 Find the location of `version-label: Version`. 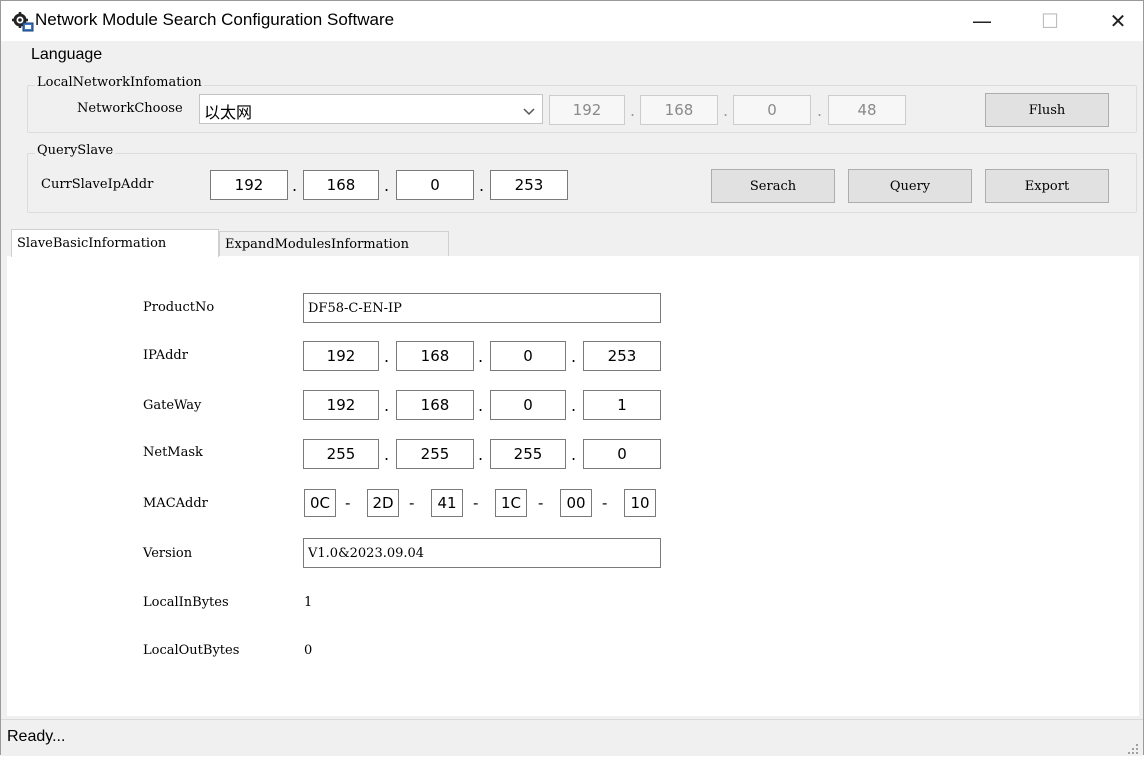

version-label: Version is located at coordinates (168, 553).